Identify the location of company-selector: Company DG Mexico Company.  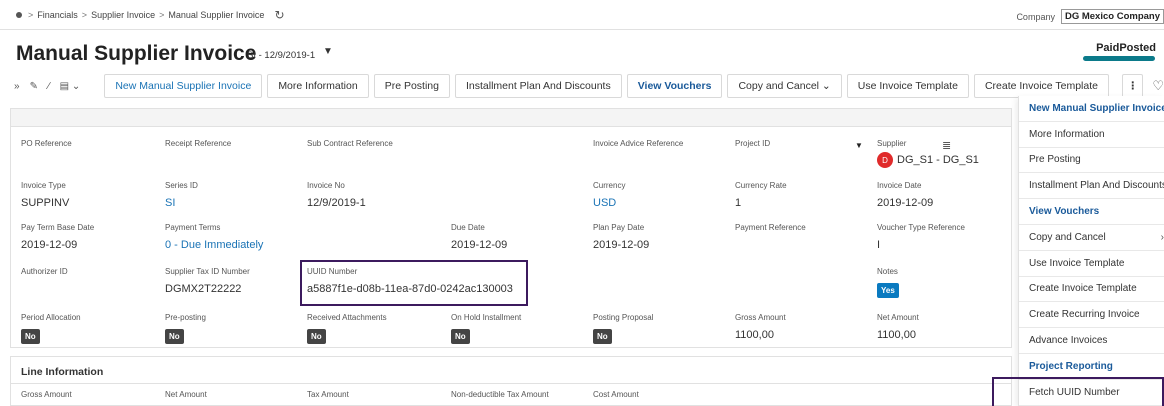
(1090, 16).